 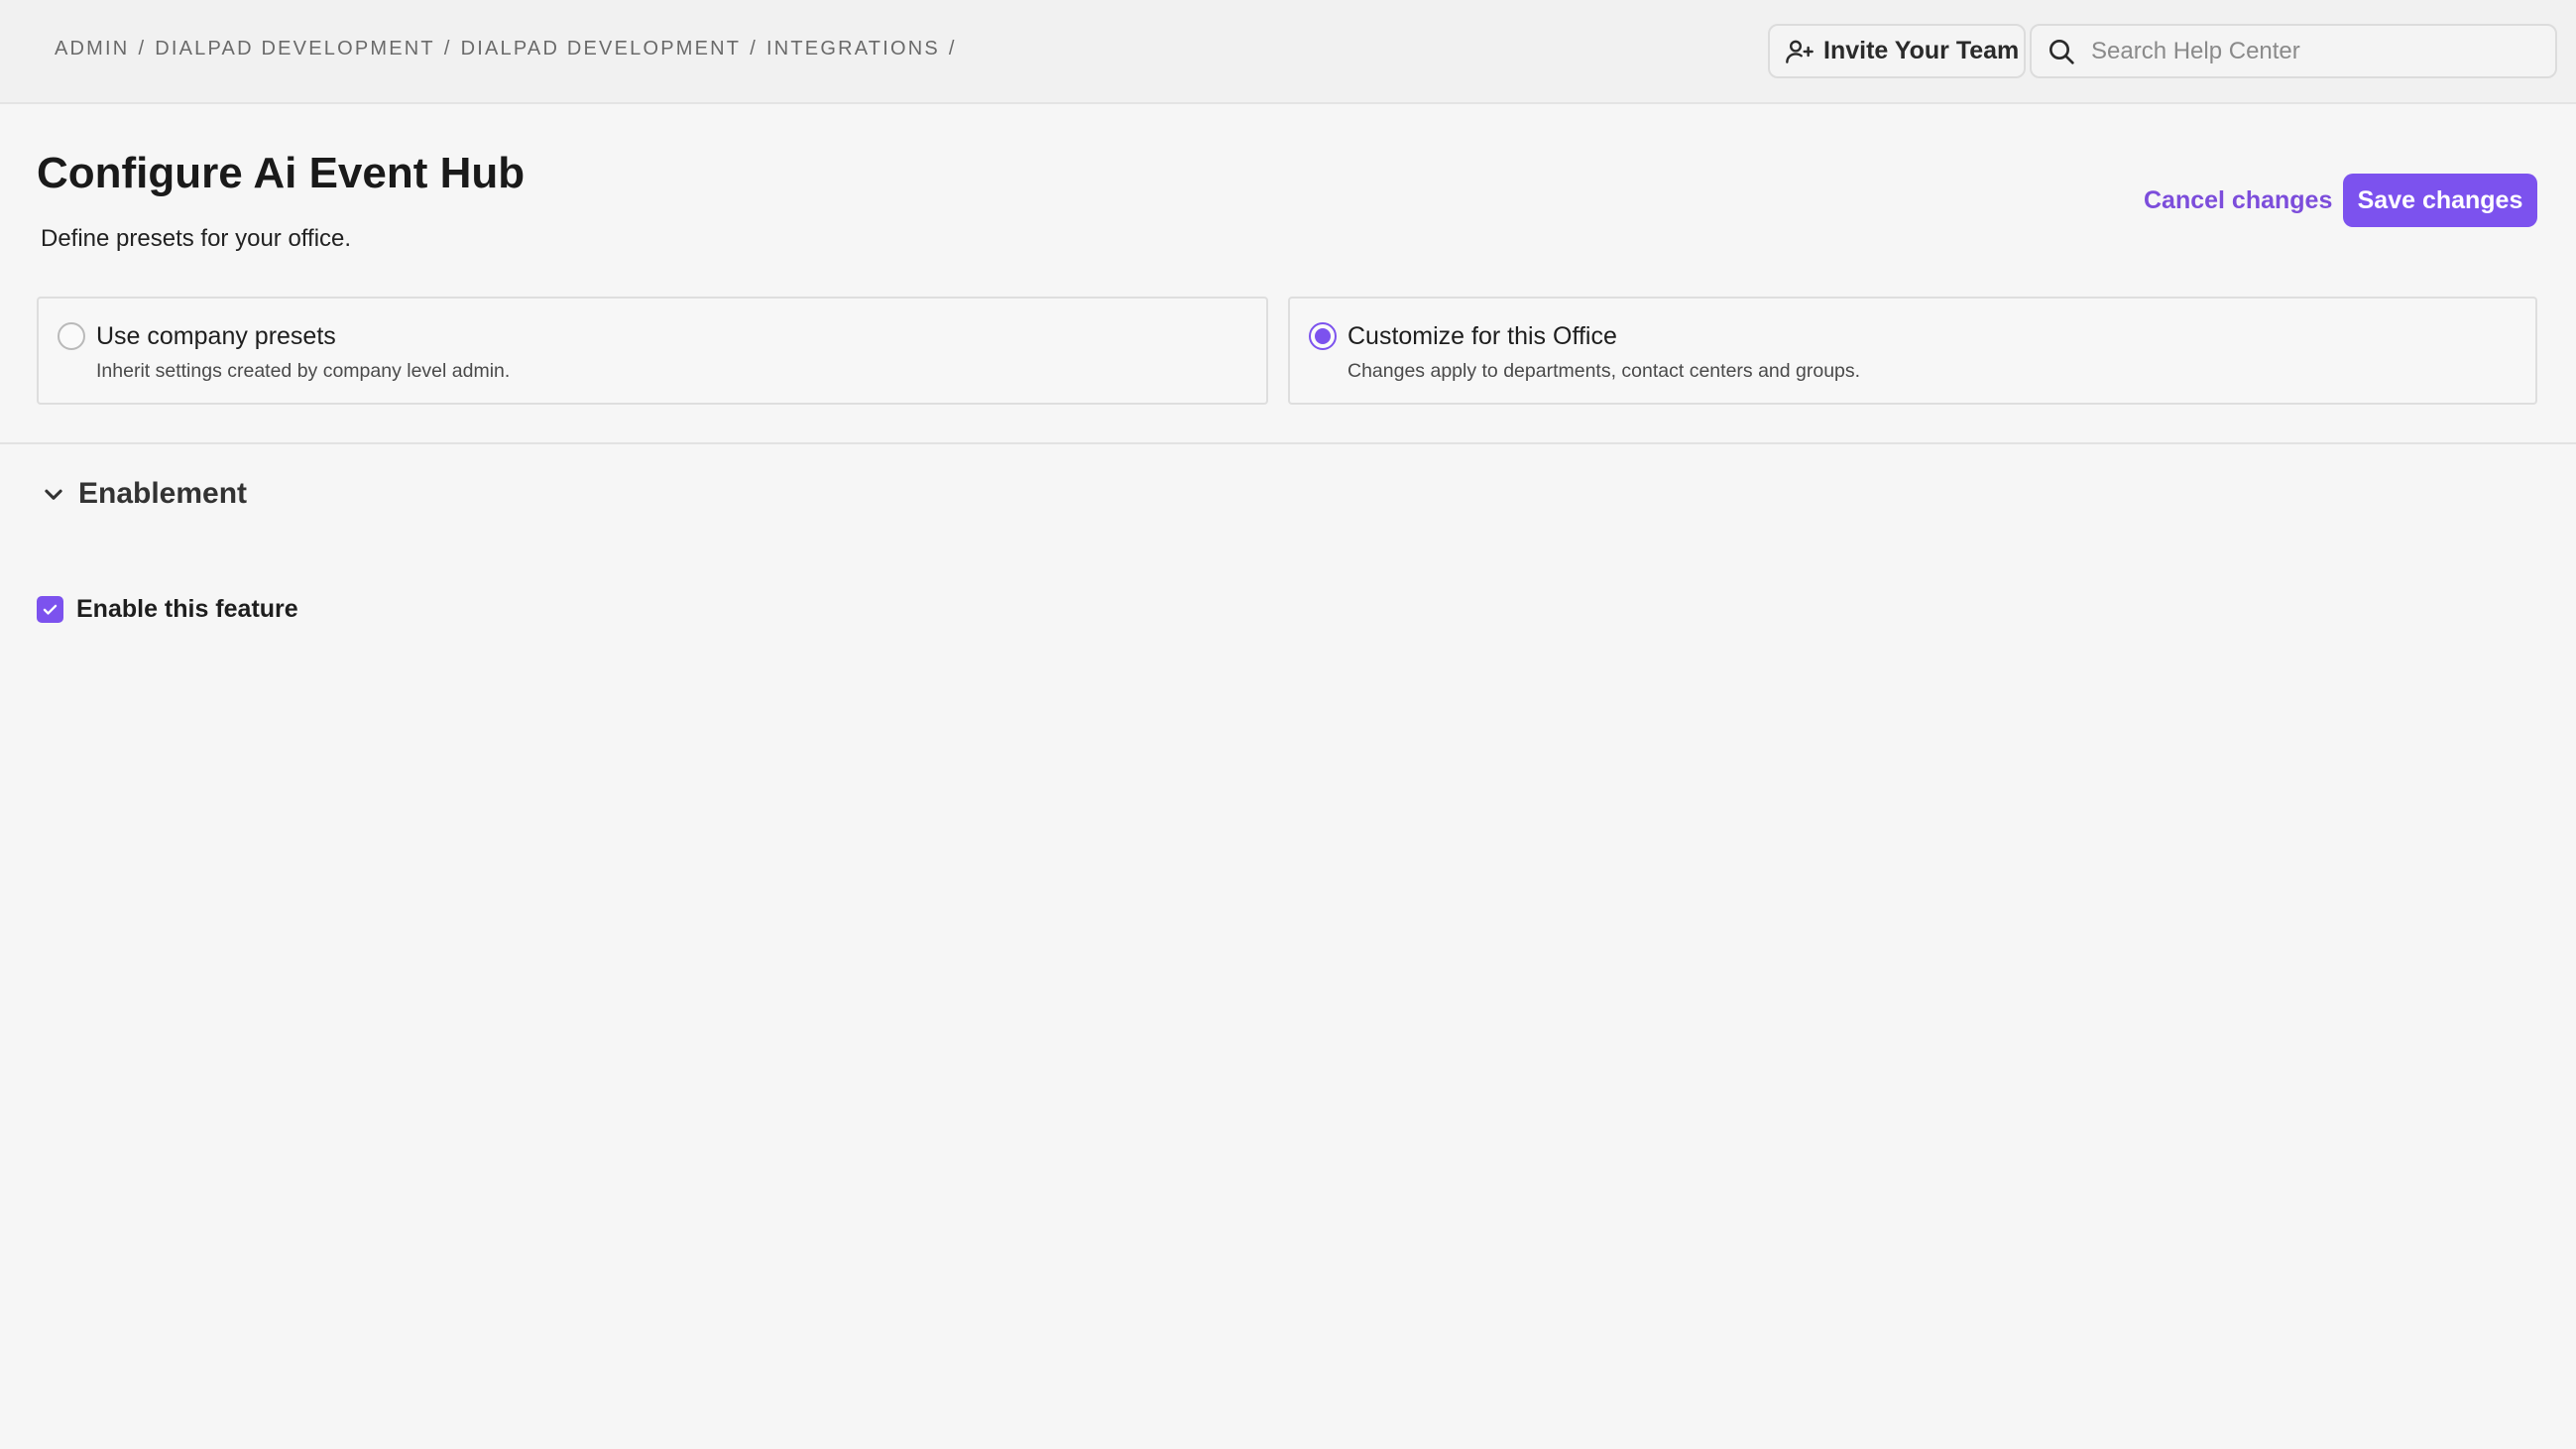 I want to click on company-presets-radio, so click(x=72, y=336).